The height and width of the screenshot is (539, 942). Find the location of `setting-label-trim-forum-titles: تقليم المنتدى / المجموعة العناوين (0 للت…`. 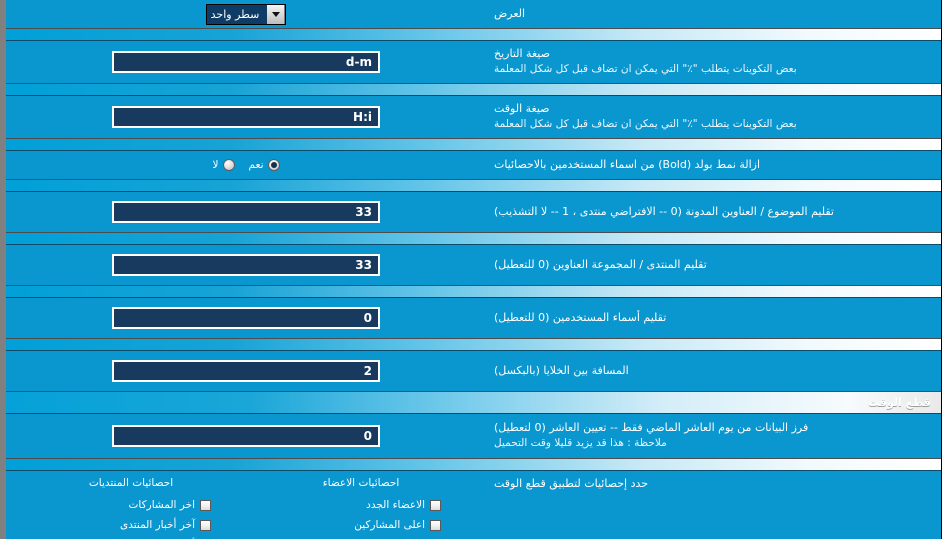

setting-label-trim-forum-titles: تقليم المنتدى / المجموعة العناوين (0 للت… is located at coordinates (600, 264).